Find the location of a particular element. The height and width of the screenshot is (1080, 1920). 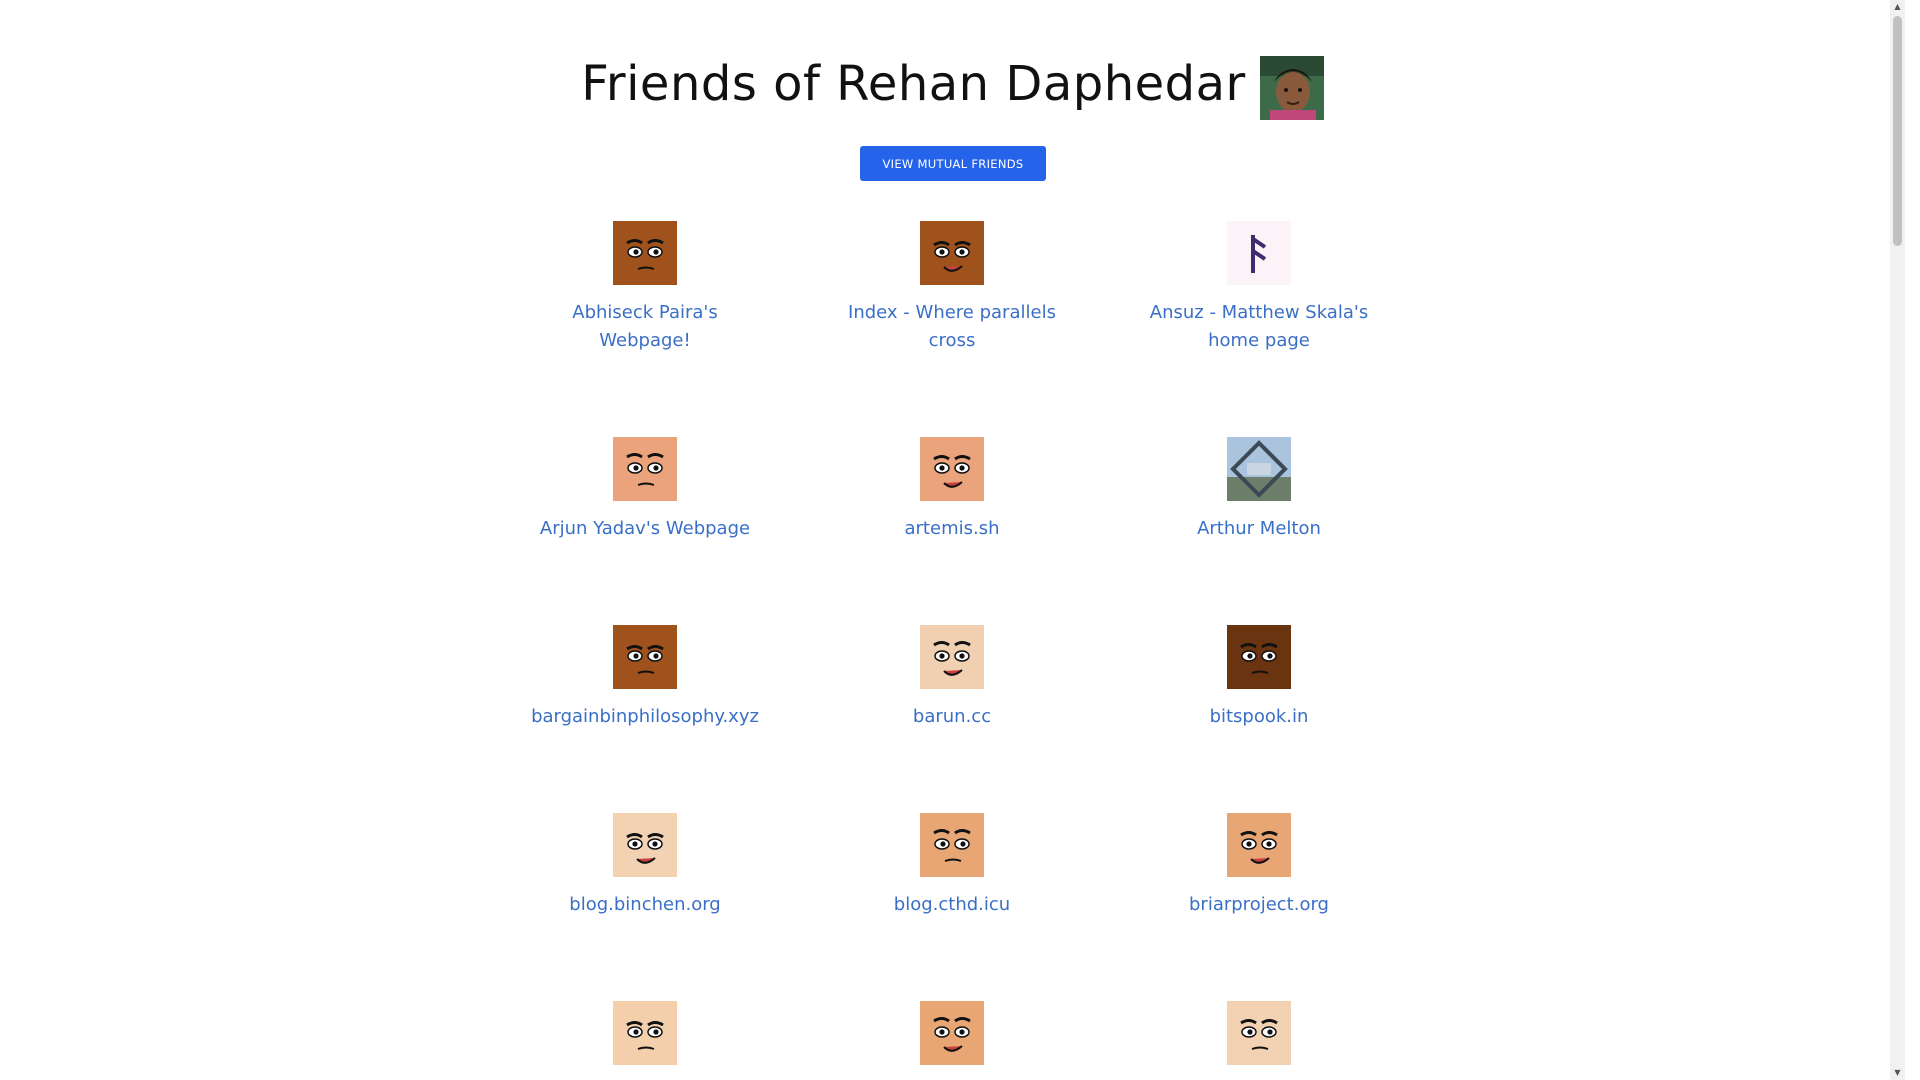

friend-card: Arthur Melton is located at coordinates (1259, 490).